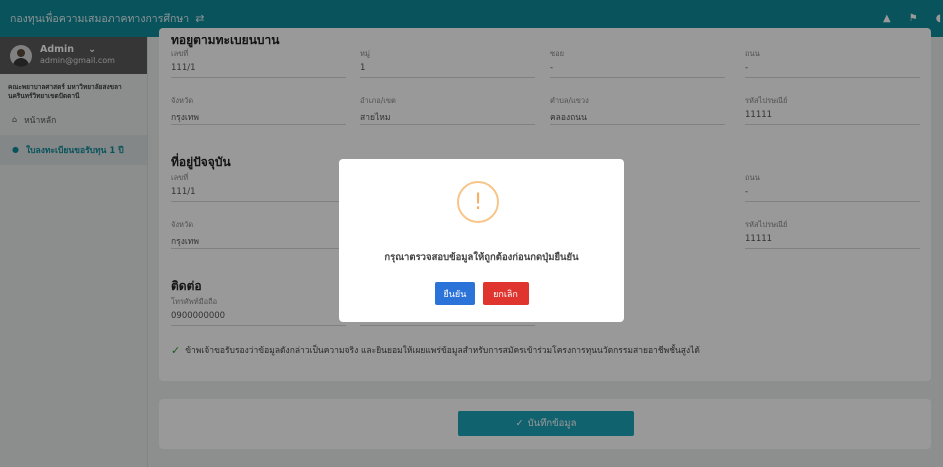 The image size is (943, 467). I want to click on confirm-button: ยืนยัน, so click(454, 293).